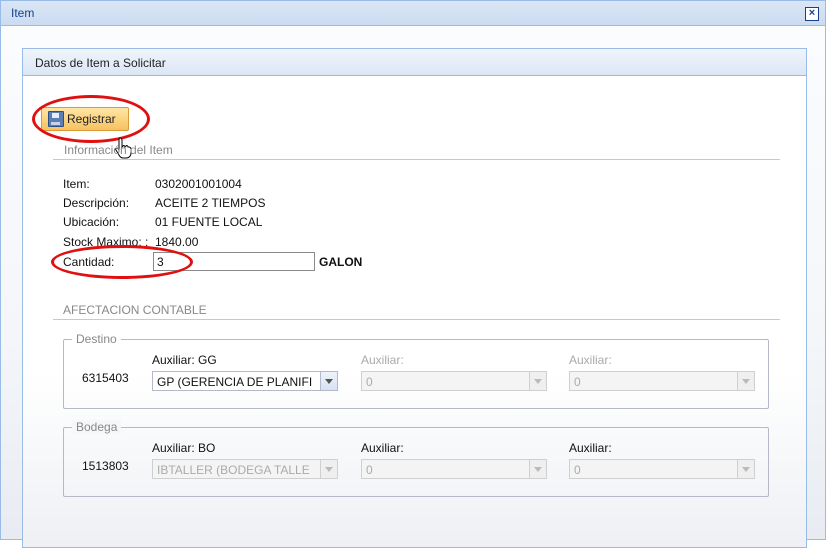 Image resolution: width=828 pixels, height=548 pixels. Describe the element at coordinates (454, 381) in the screenshot. I see `destino-aux2-select: 0` at that location.